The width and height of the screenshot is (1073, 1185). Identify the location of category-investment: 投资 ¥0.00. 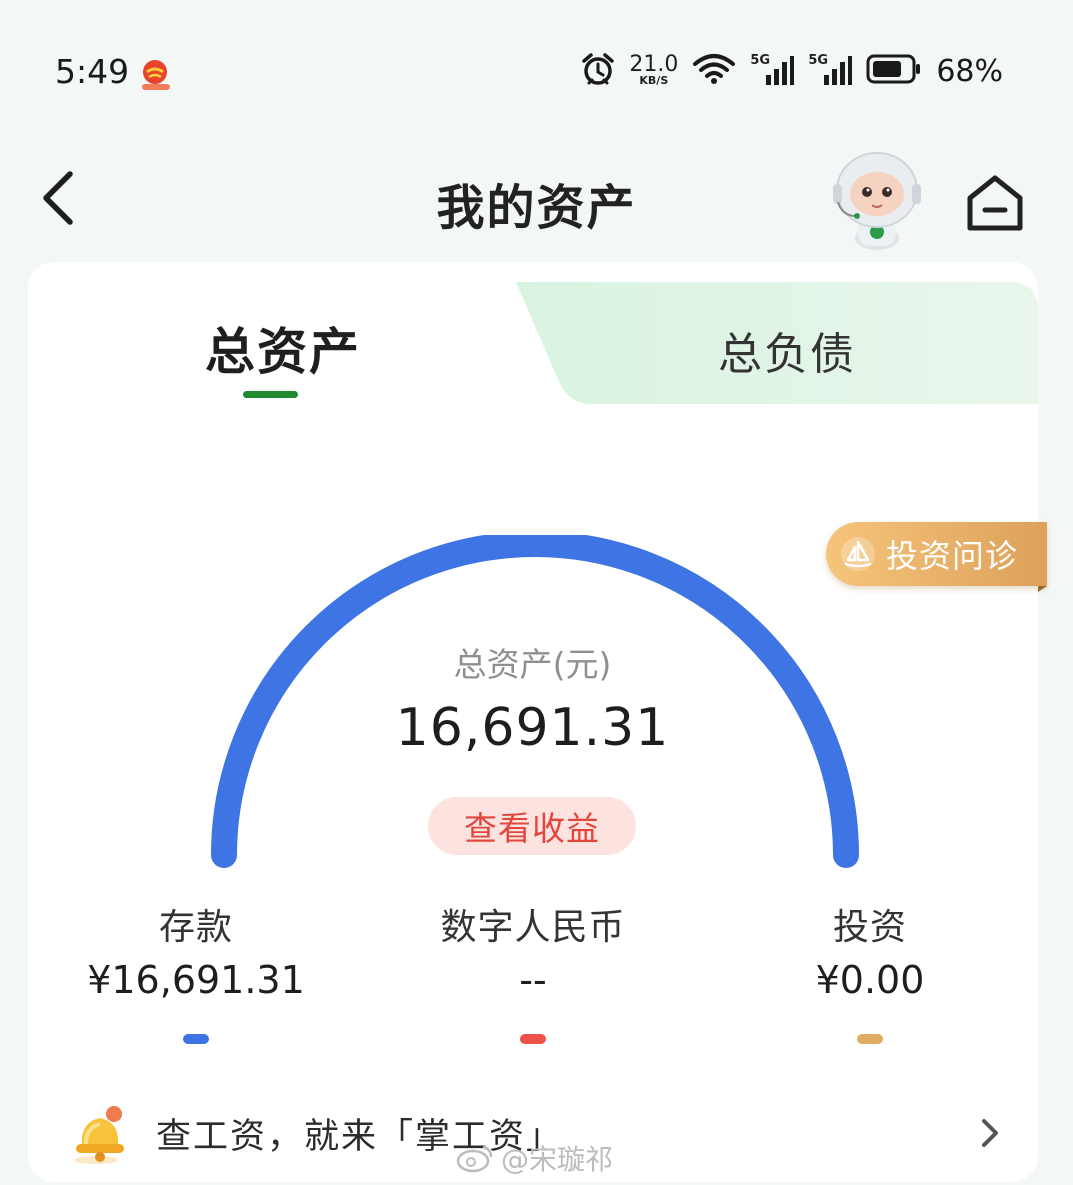
(870, 971).